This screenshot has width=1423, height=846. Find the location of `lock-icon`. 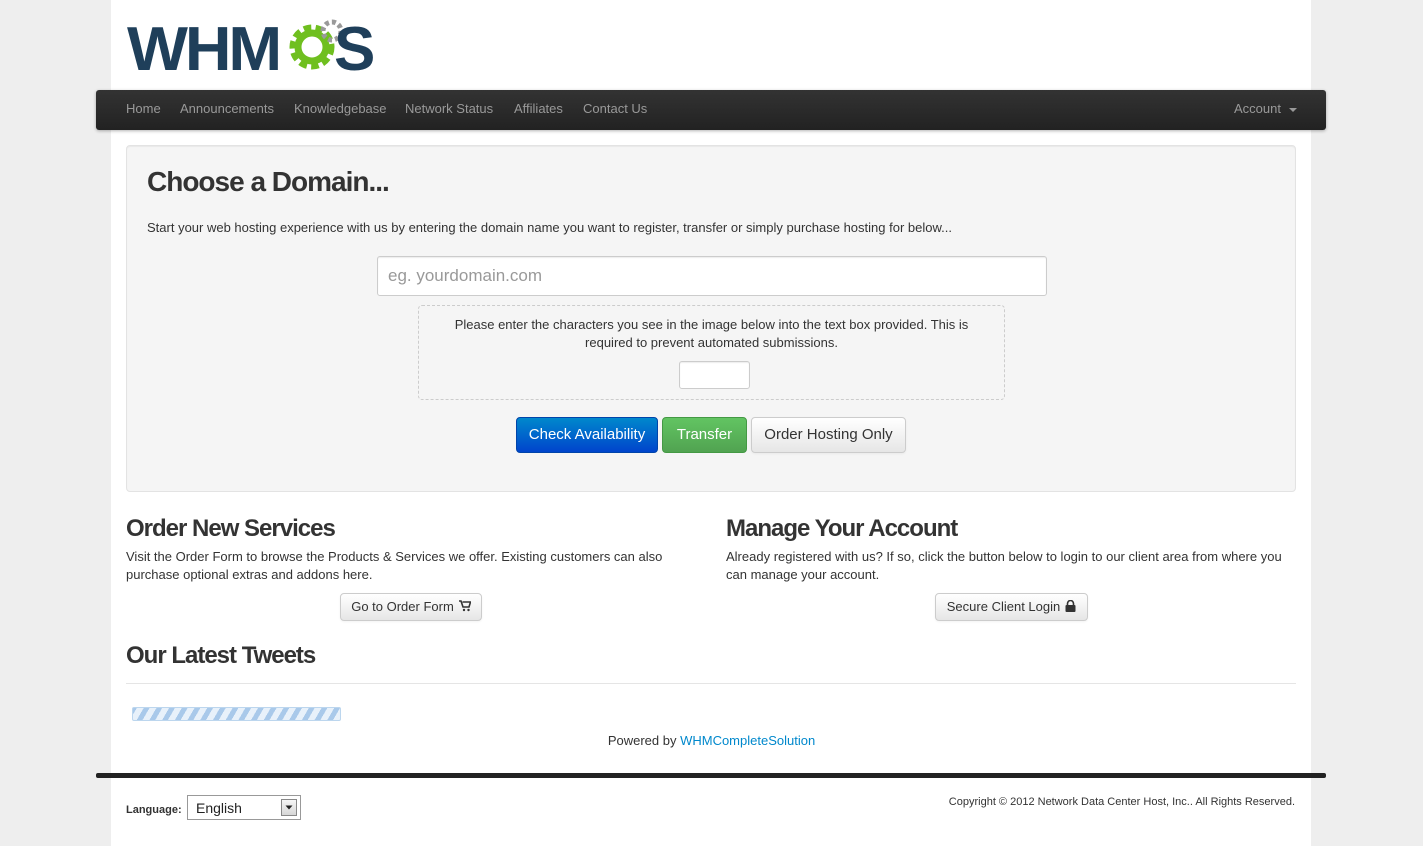

lock-icon is located at coordinates (1070, 606).